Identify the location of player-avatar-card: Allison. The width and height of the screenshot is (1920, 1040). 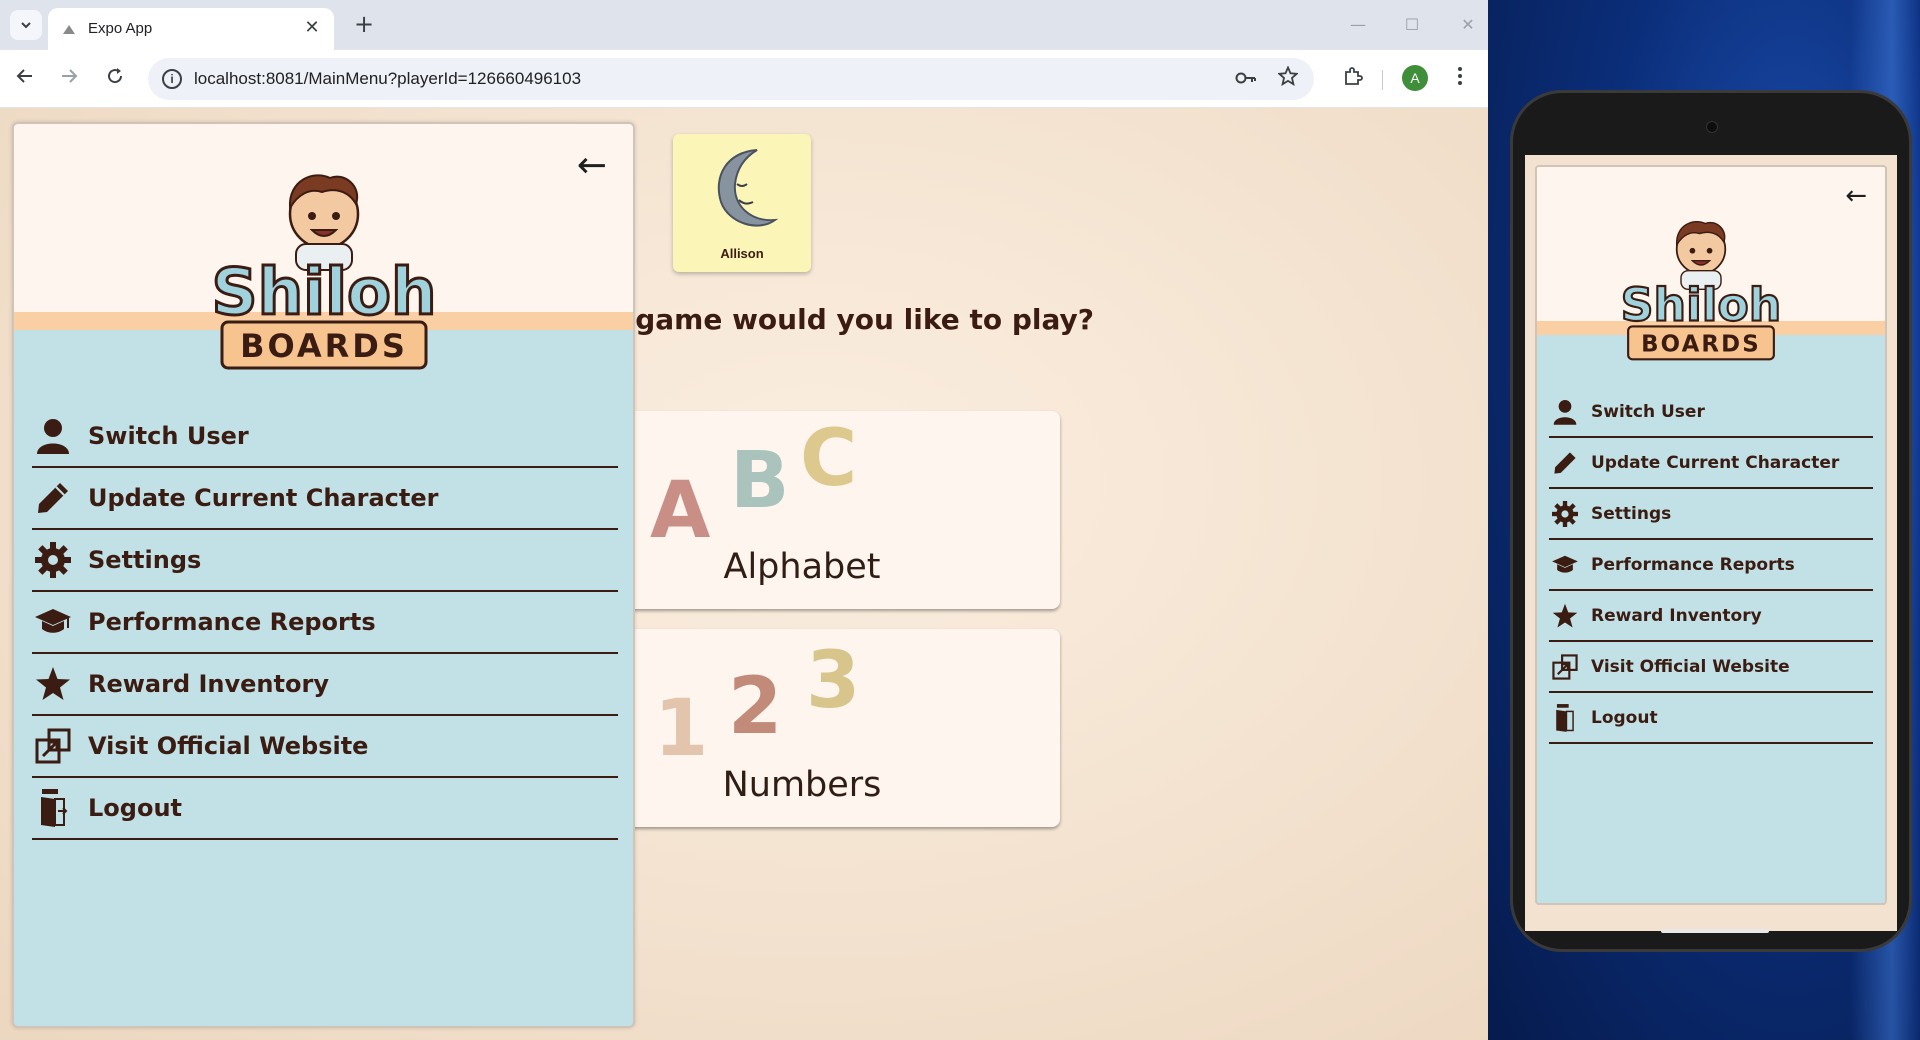
(742, 203).